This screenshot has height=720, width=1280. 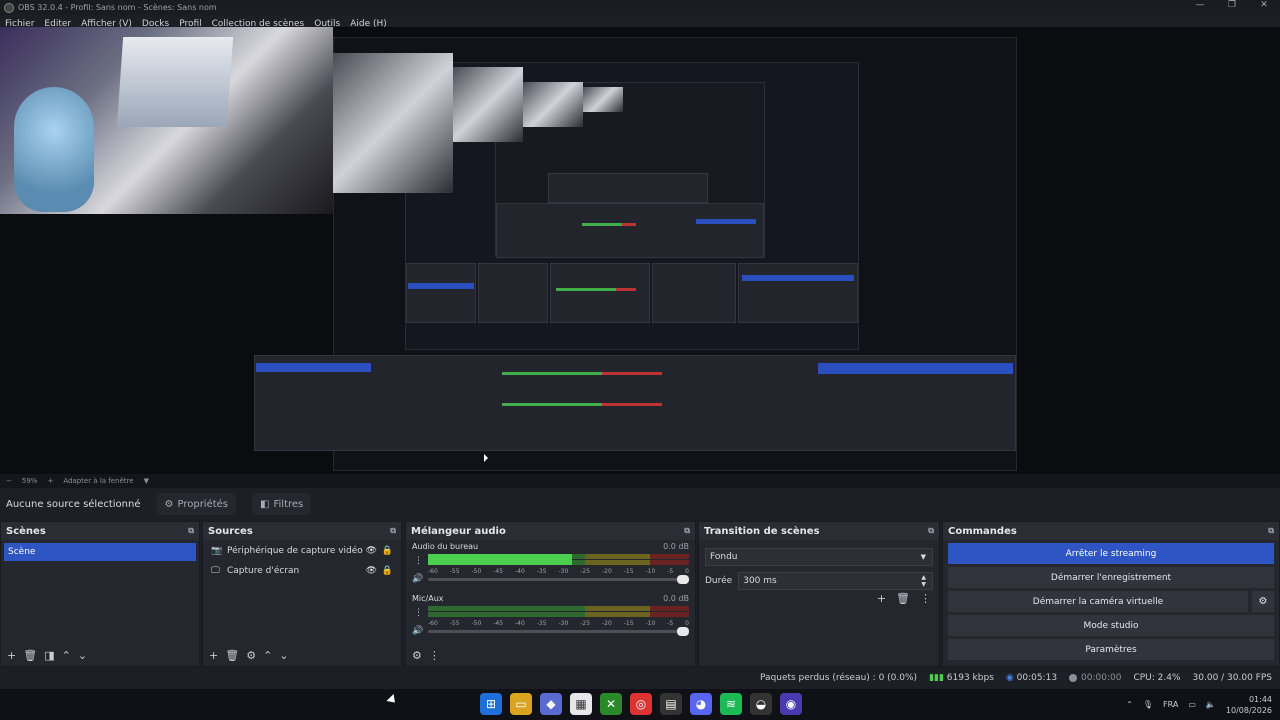 I want to click on chrome-icon: ◎, so click(x=641, y=704).